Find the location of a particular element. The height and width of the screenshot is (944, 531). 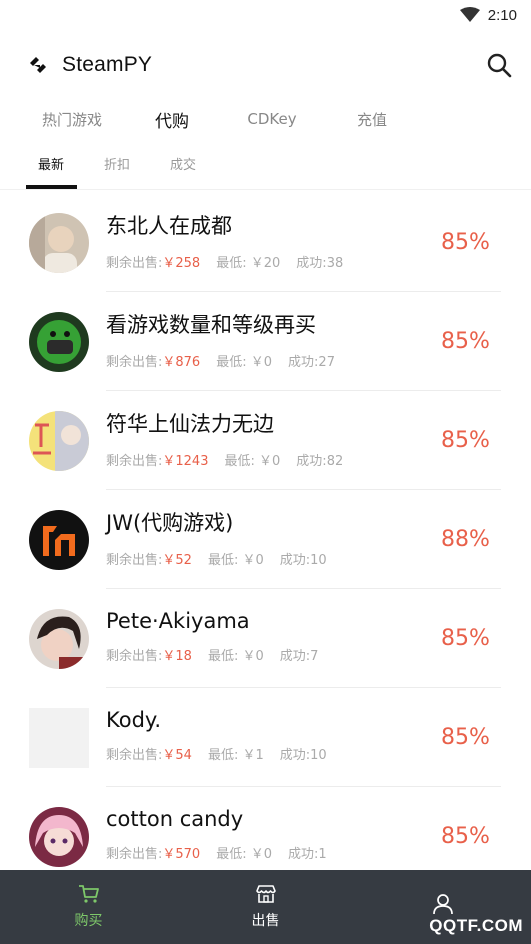

success-value: 10 is located at coordinates (318, 560).